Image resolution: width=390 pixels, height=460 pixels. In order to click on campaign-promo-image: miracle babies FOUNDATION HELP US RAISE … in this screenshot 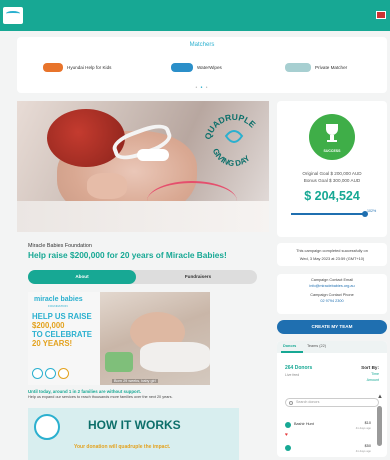, I will do `click(119, 338)`.